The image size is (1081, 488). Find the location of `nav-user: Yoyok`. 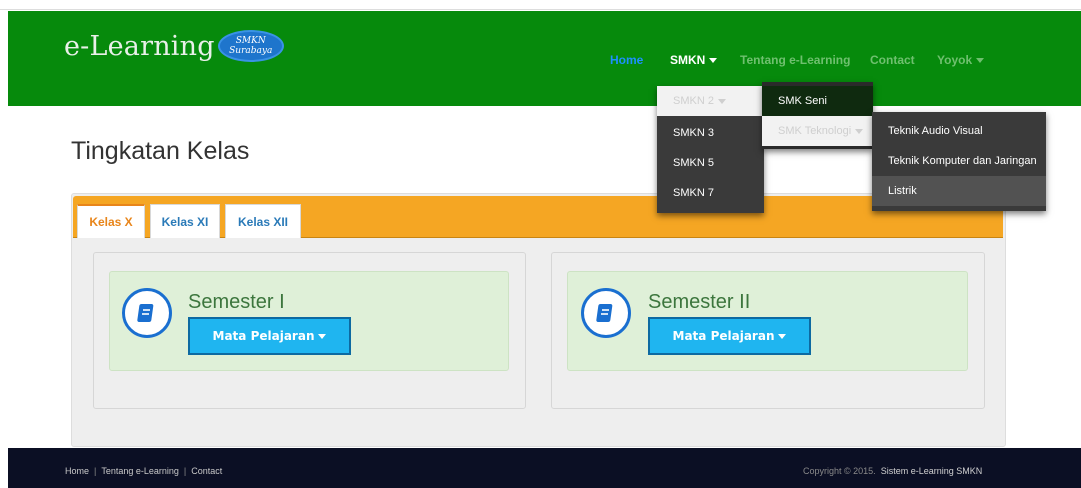

nav-user: Yoyok is located at coordinates (961, 60).